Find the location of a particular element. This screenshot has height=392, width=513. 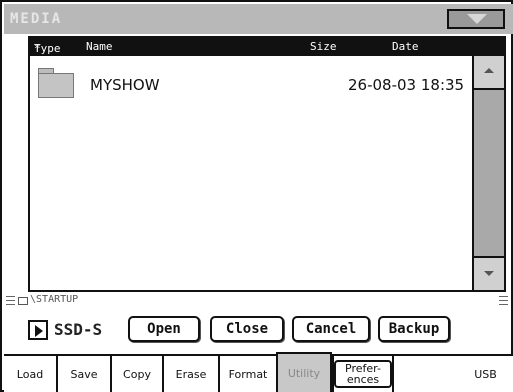

scroll-down-button is located at coordinates (489, 273).